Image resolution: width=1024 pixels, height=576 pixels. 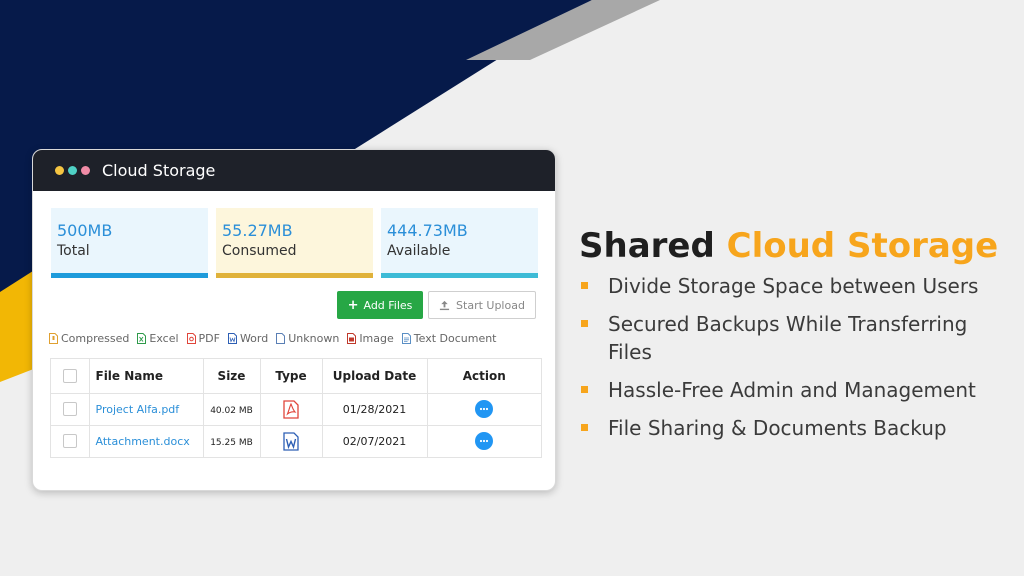 What do you see at coordinates (793, 286) in the screenshot?
I see `feature-text: Divide Storage Space between Users` at bounding box center [793, 286].